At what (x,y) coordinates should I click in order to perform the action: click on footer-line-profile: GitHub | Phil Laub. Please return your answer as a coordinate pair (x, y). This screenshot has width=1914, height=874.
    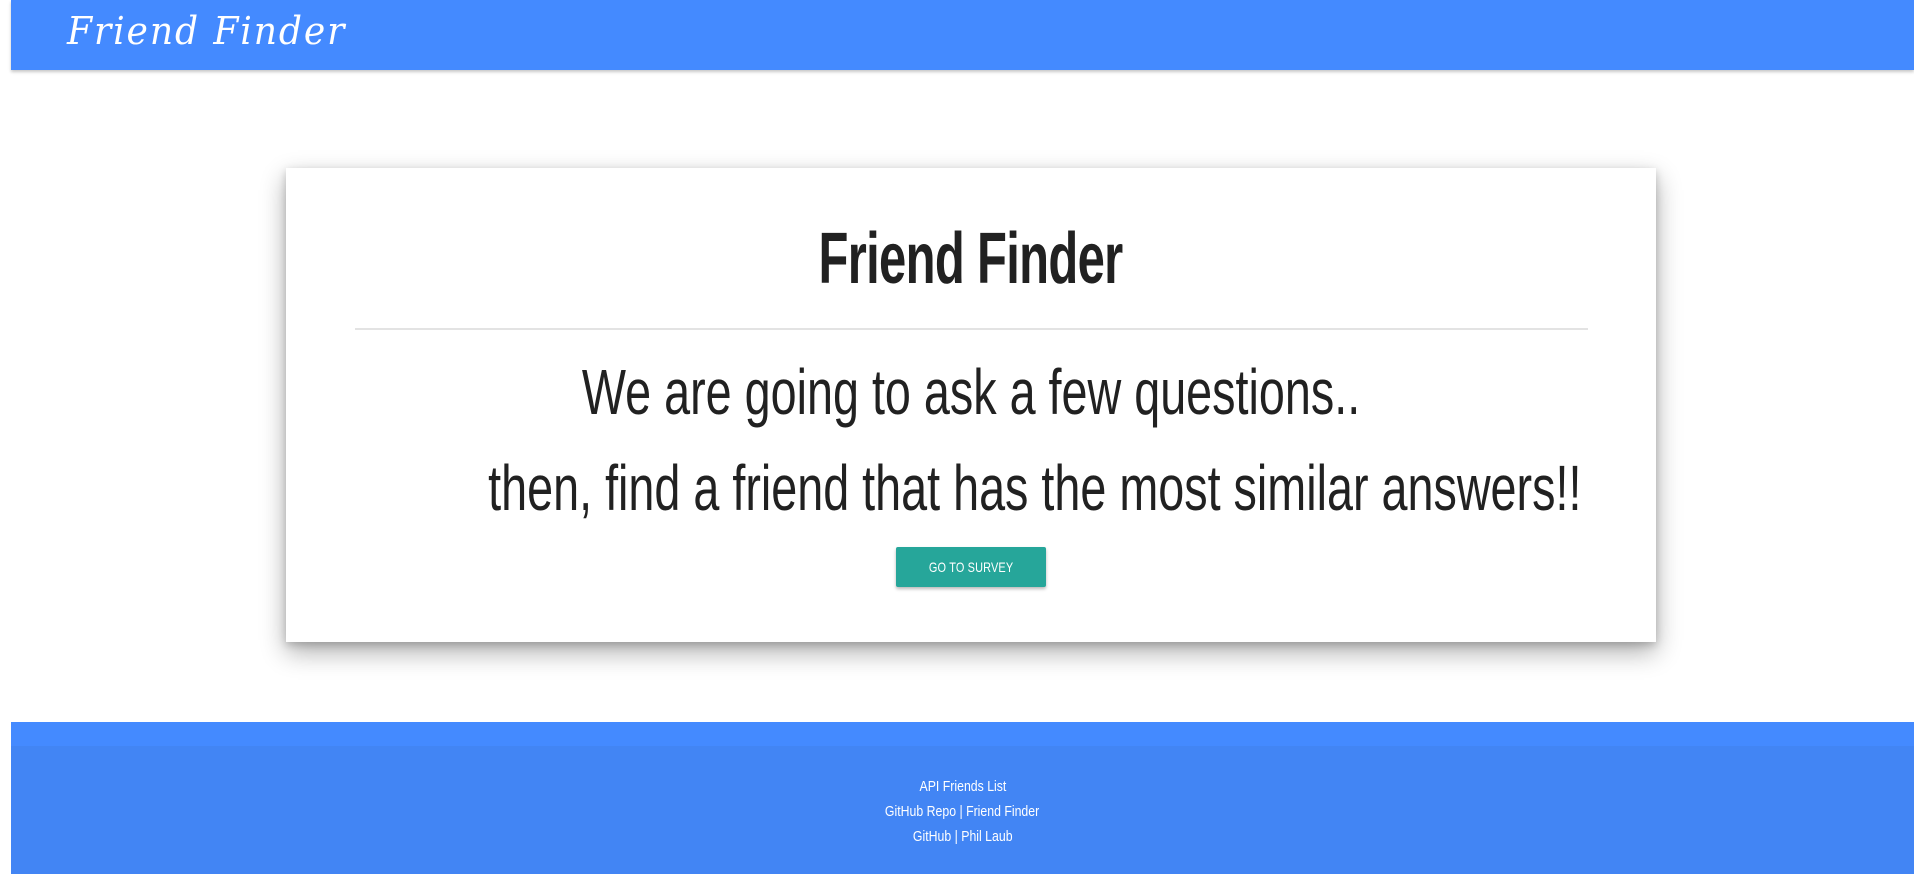
    Looking at the image, I should click on (962, 836).